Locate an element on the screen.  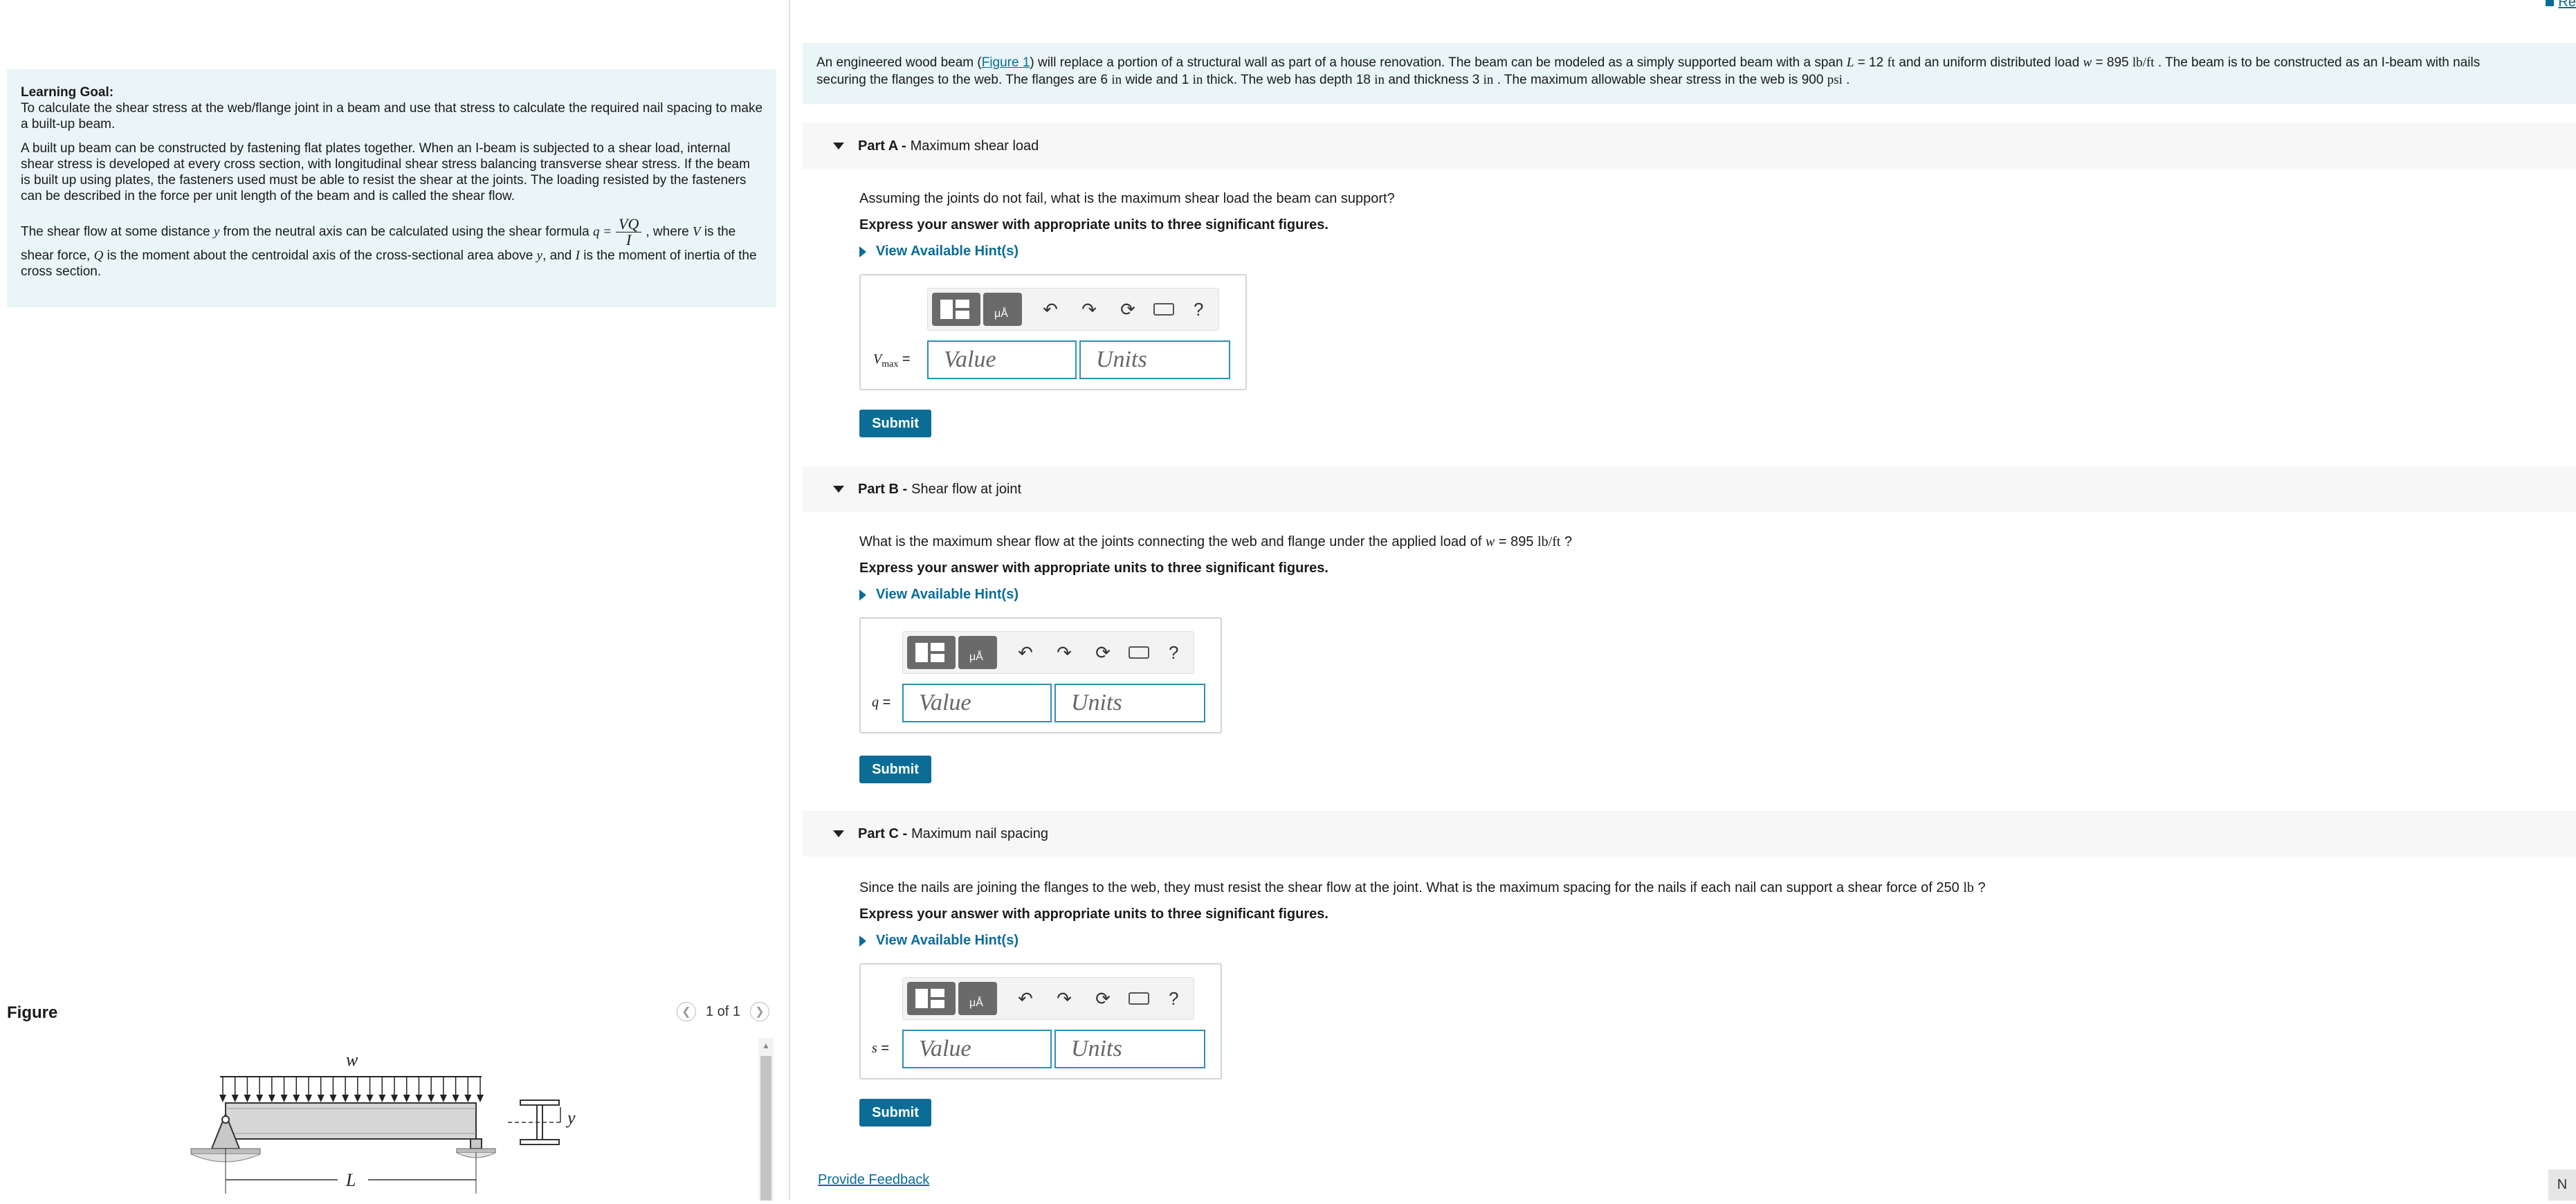
part-b-variable: q = is located at coordinates (881, 703).